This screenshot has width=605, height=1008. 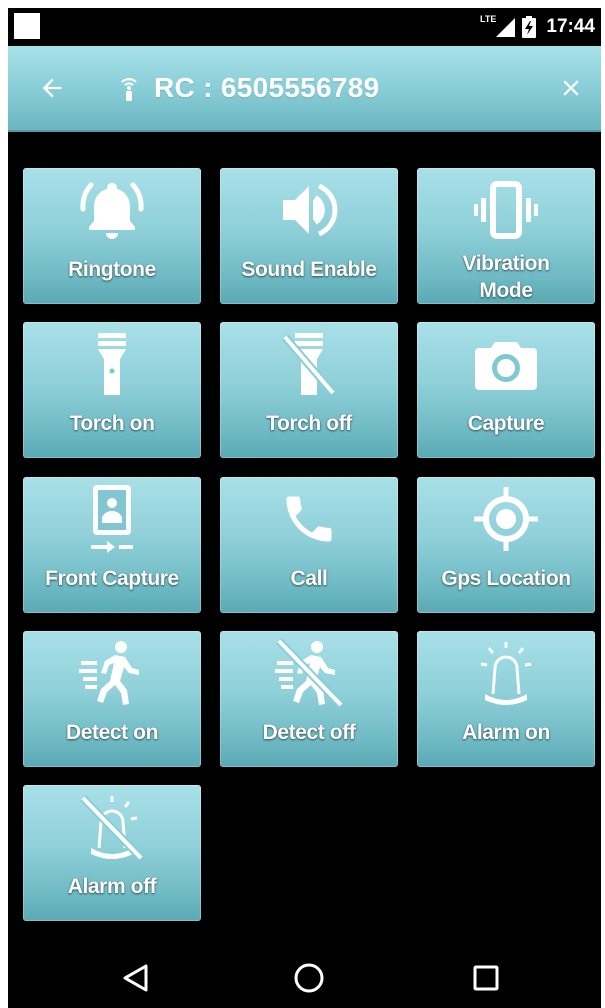 I want to click on nav-home-button, so click(x=309, y=978).